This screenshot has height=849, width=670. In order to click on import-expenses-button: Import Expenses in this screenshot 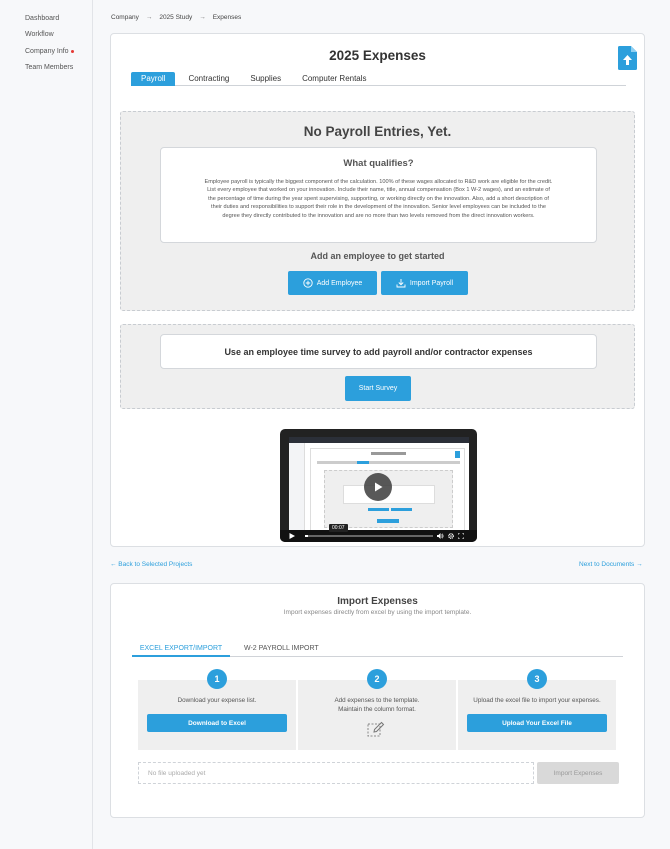, I will do `click(578, 773)`.